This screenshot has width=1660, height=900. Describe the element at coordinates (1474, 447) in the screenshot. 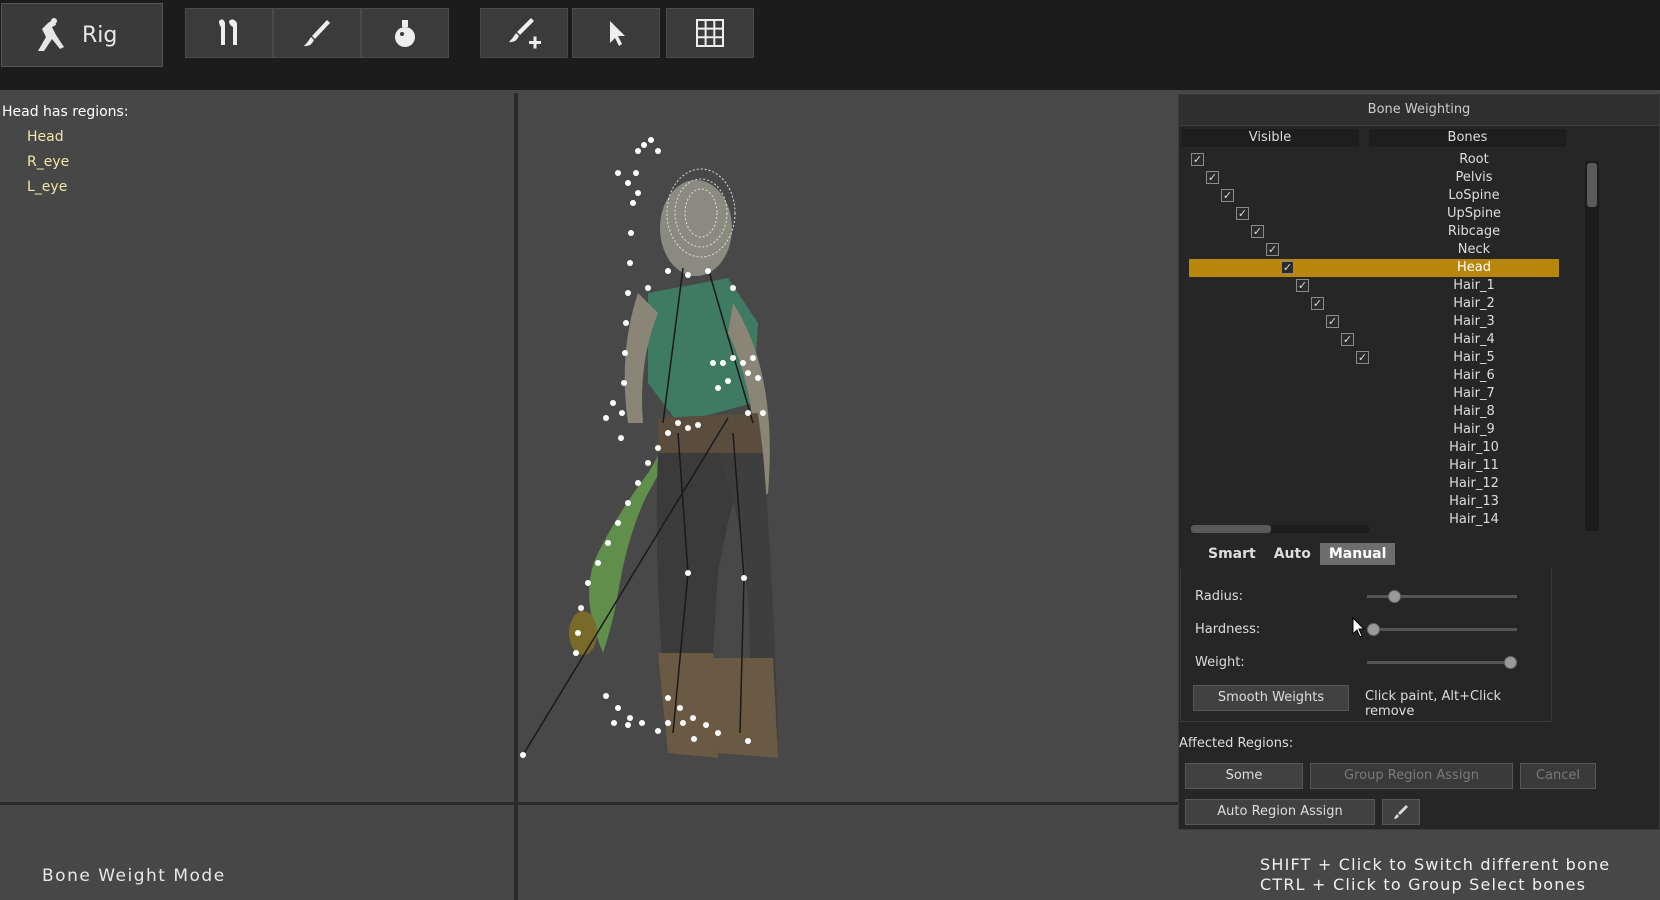

I see `bone-name: Hair_10` at that location.